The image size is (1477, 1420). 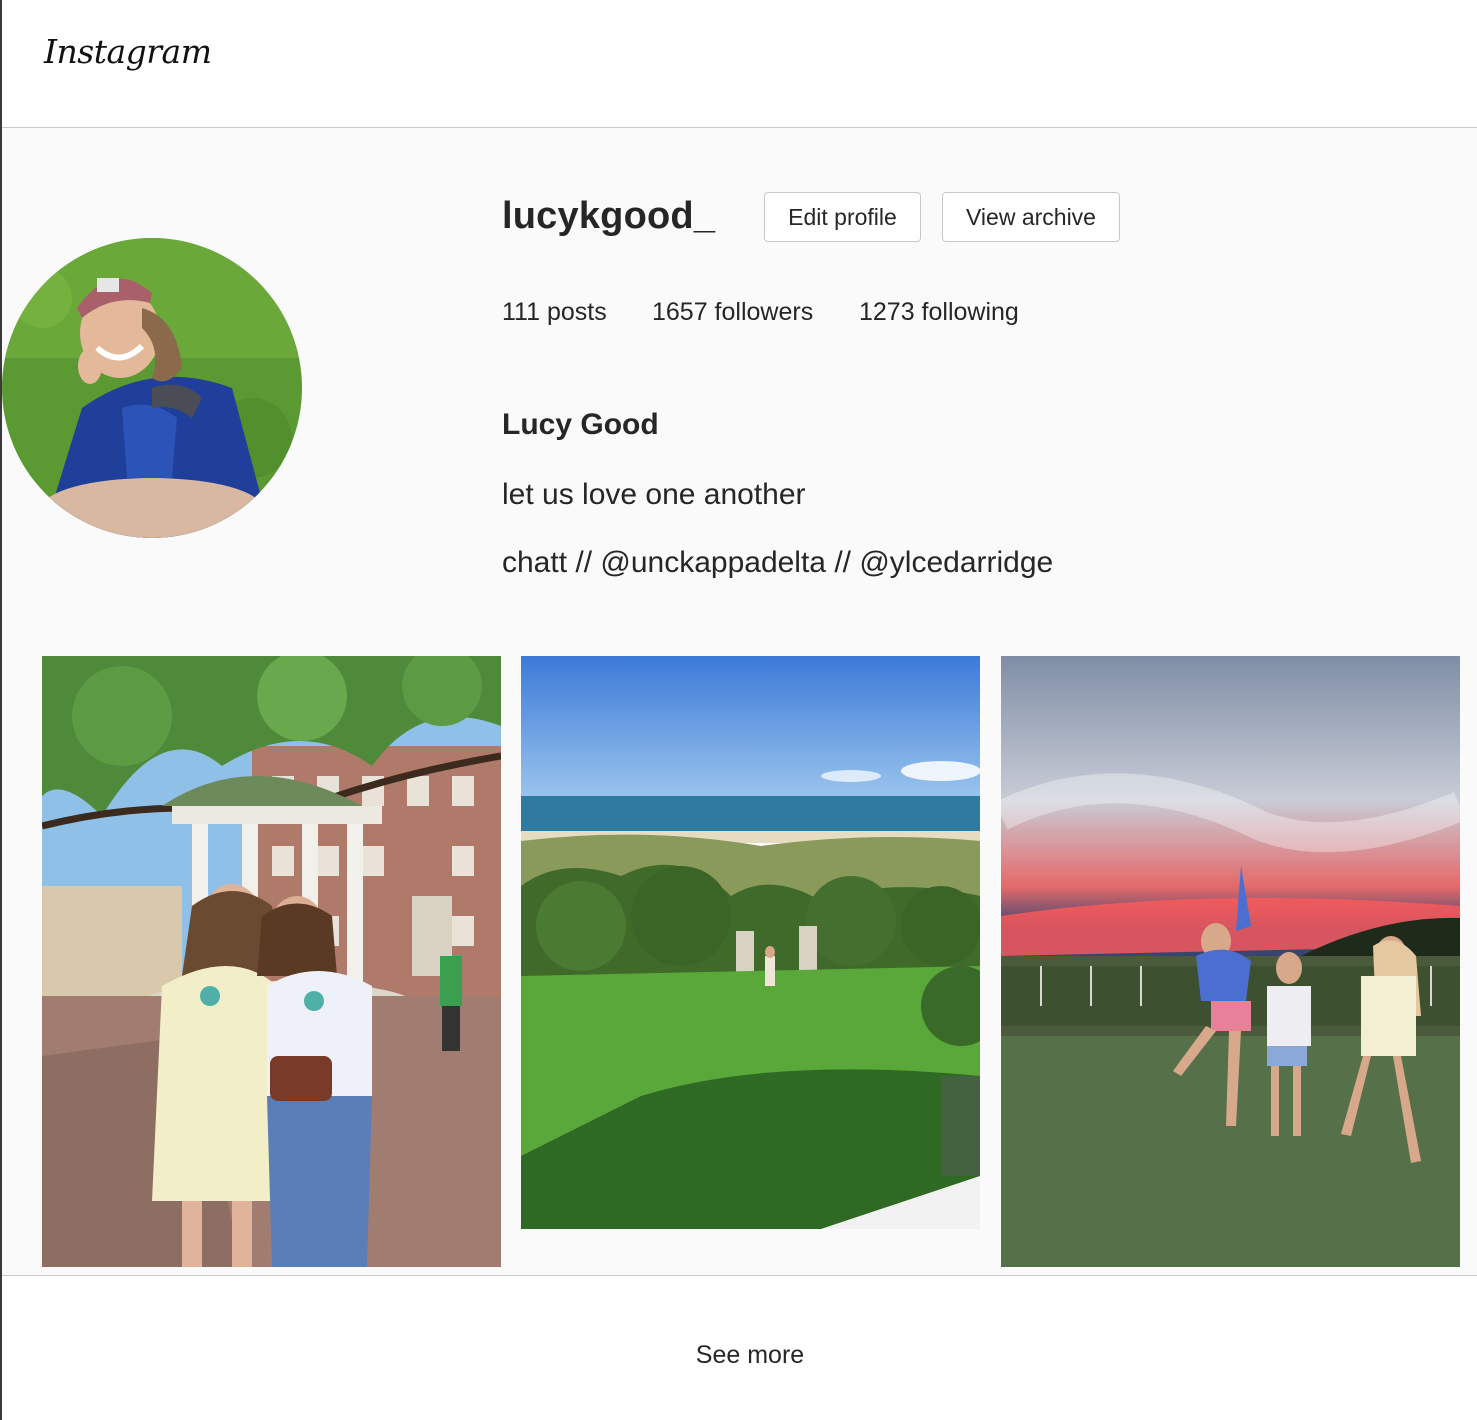 What do you see at coordinates (580, 424) in the screenshot?
I see `profile-full-name: Lucy Good` at bounding box center [580, 424].